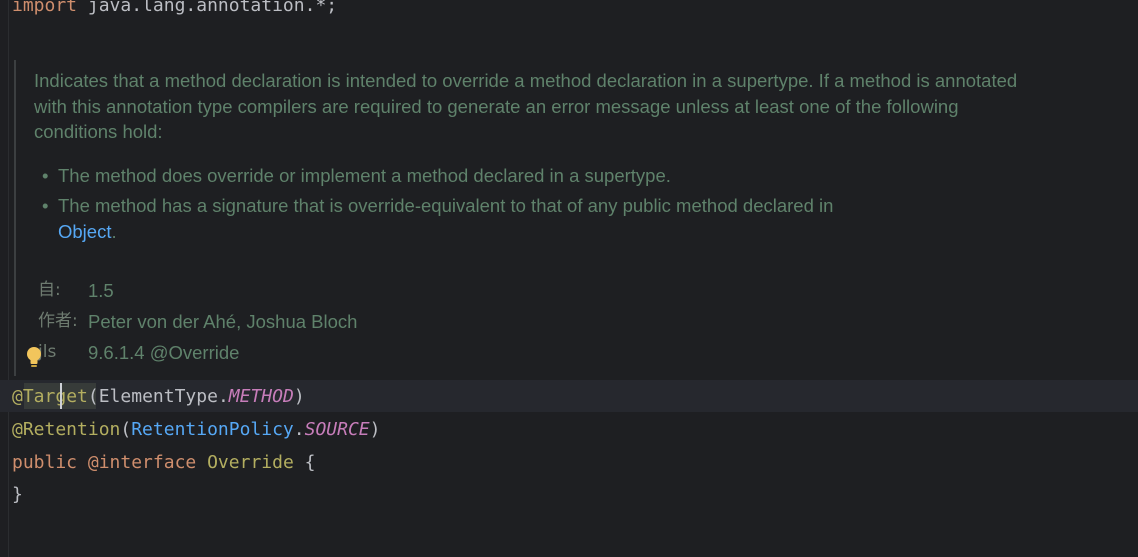  I want to click on source-constant: SOURCE, so click(337, 429).